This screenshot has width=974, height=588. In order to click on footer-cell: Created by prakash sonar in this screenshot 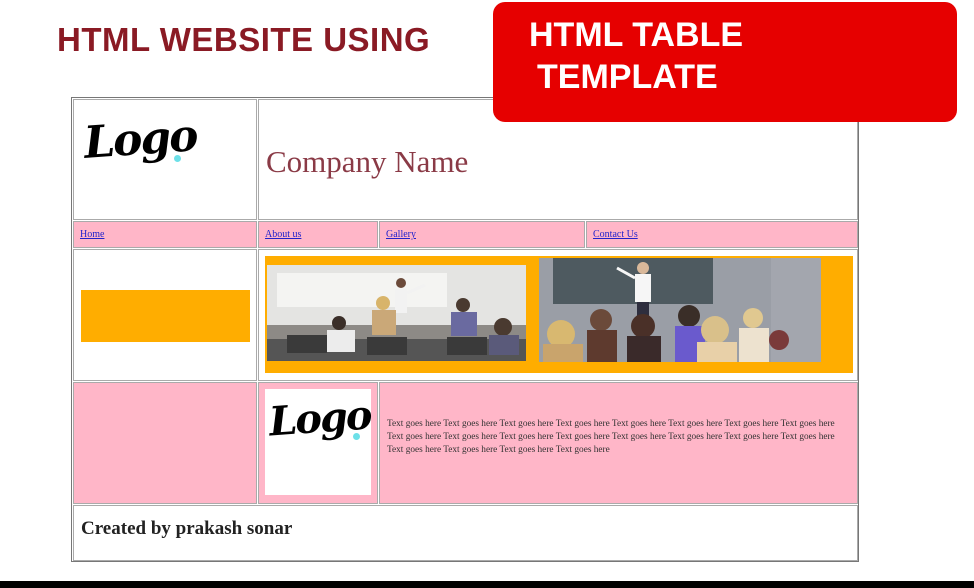, I will do `click(465, 533)`.